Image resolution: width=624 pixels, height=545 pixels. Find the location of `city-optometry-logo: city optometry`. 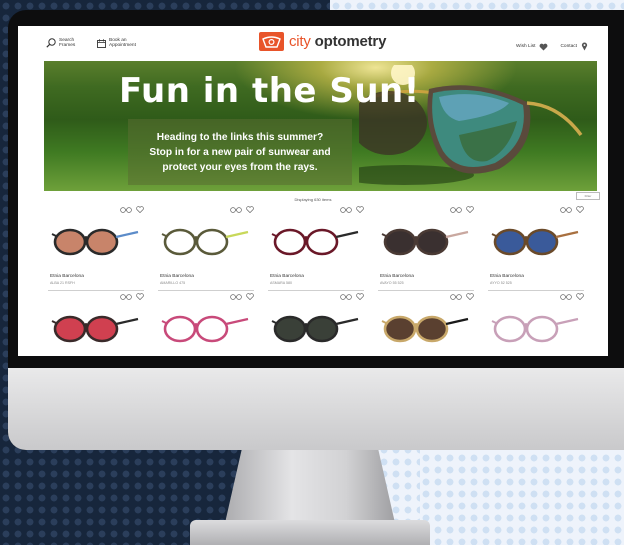

city-optometry-logo: city optometry is located at coordinates (322, 41).